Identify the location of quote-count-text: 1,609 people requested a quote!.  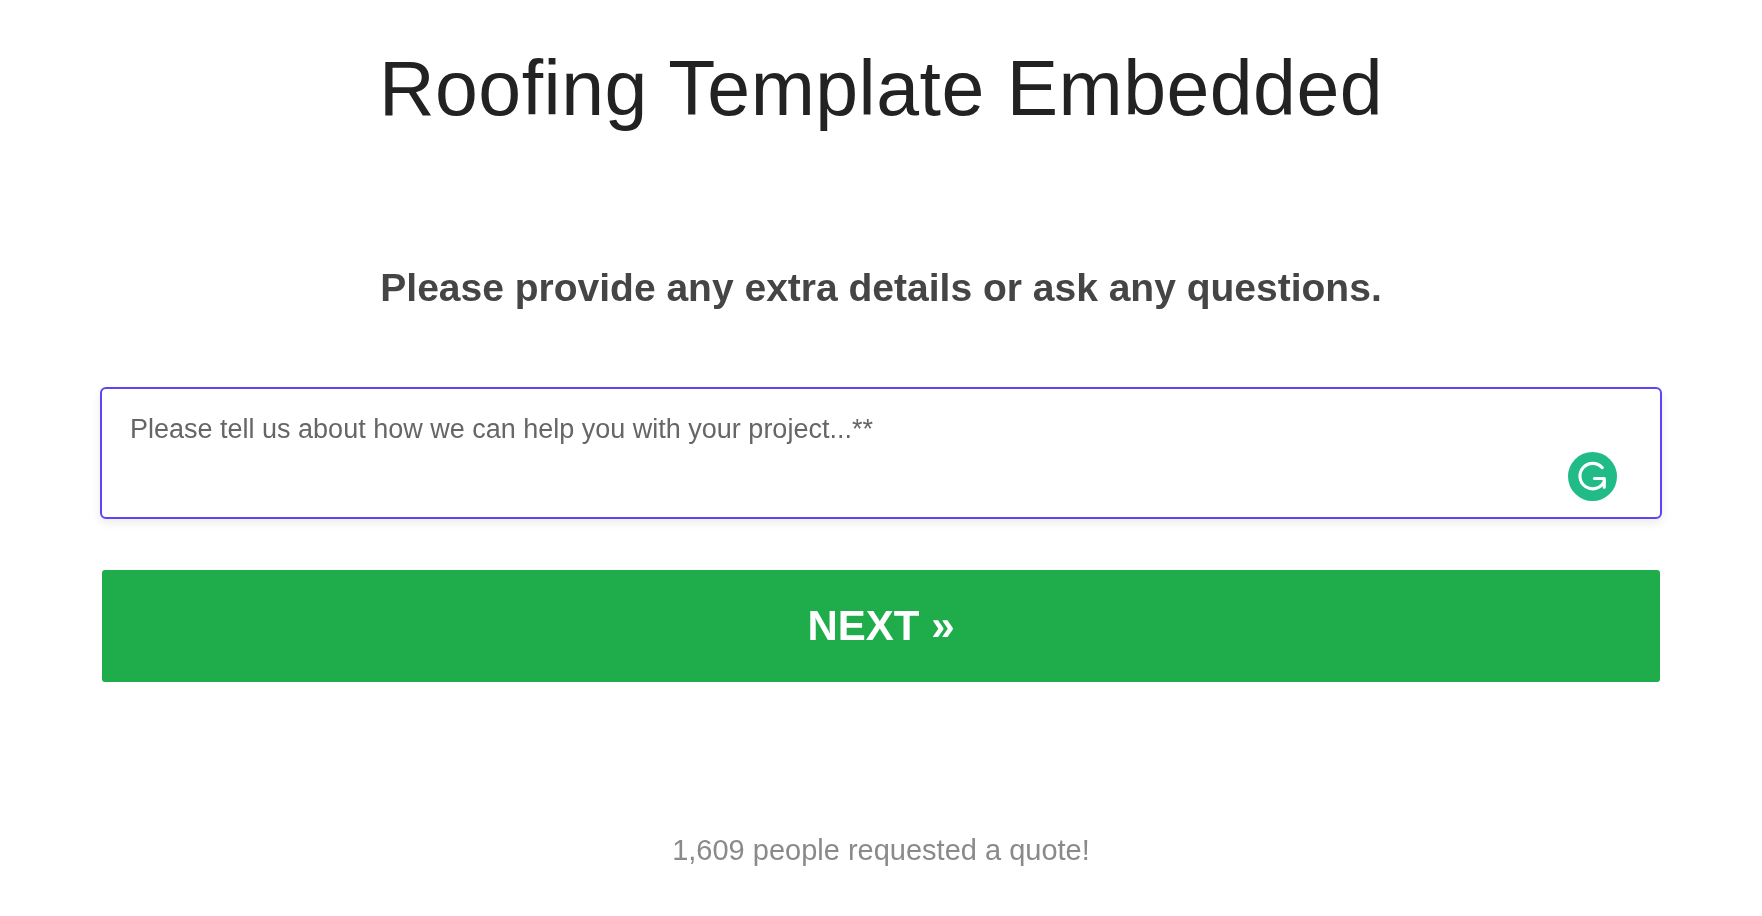
(881, 850).